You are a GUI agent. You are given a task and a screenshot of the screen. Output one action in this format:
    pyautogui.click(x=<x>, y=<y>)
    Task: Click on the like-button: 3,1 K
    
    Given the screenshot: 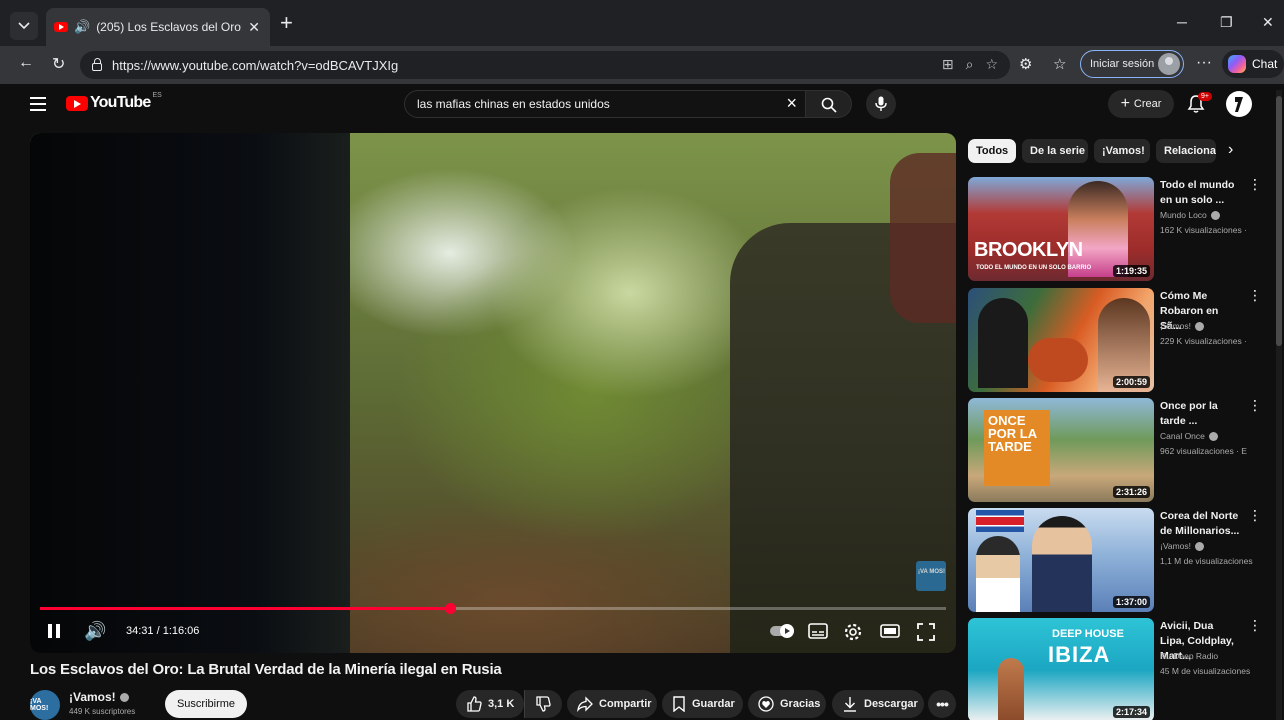 What is the action you would take?
    pyautogui.click(x=490, y=704)
    